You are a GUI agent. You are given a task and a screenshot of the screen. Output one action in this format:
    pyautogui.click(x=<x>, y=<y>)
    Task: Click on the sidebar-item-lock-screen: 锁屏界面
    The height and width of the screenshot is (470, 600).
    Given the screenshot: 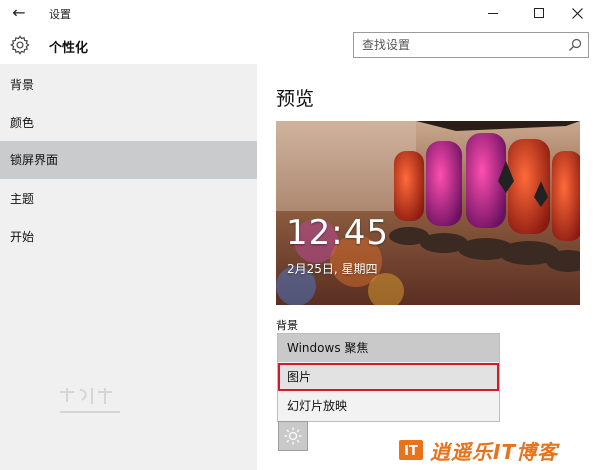 What is the action you would take?
    pyautogui.click(x=128, y=160)
    